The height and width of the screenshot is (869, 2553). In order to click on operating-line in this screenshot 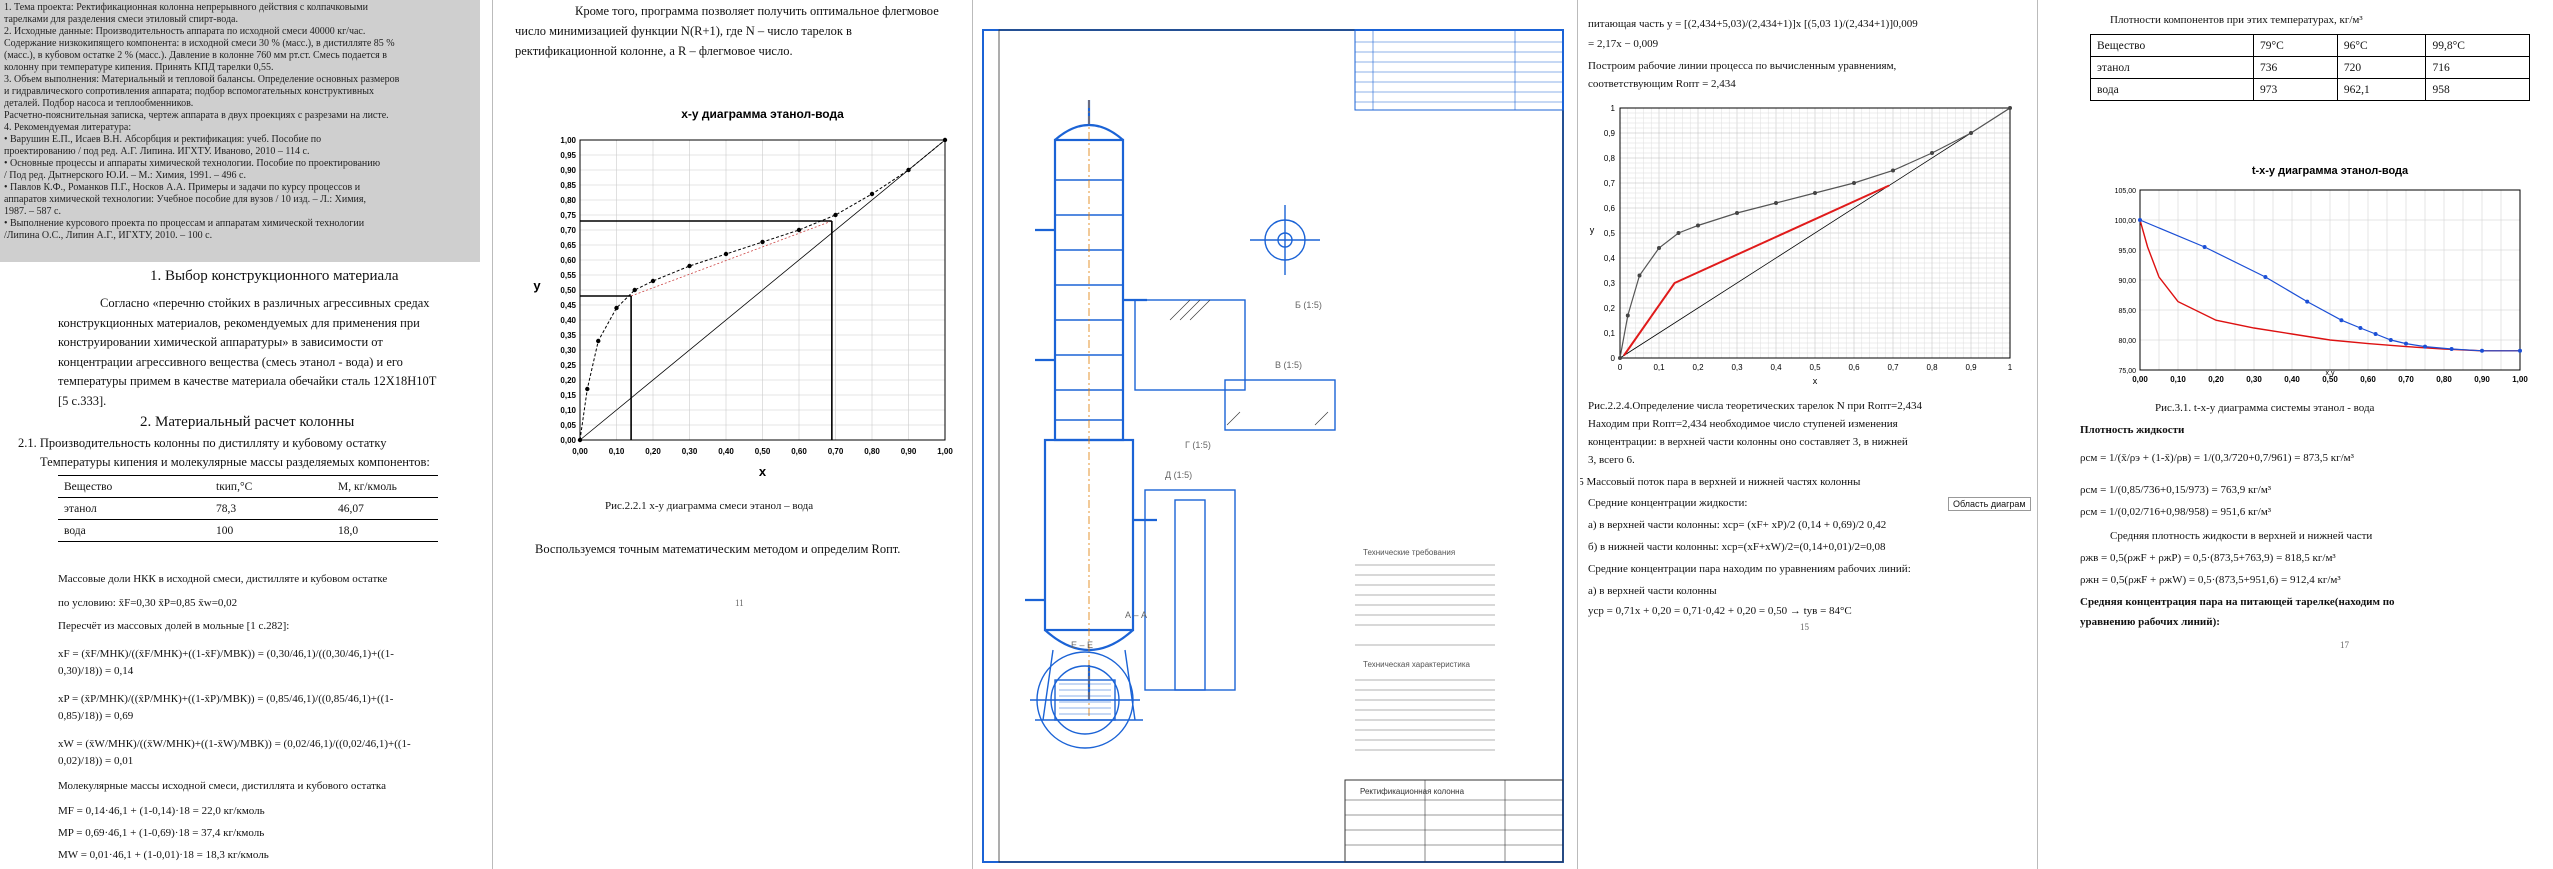, I will do `click(731, 258)`.